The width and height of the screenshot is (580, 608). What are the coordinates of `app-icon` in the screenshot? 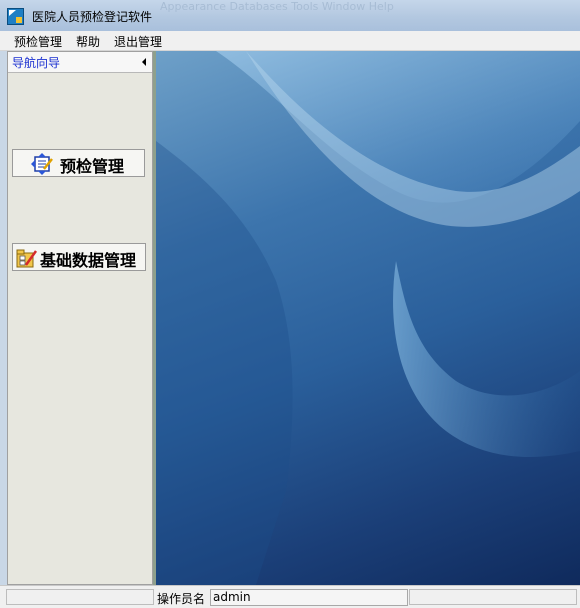 It's located at (15, 16).